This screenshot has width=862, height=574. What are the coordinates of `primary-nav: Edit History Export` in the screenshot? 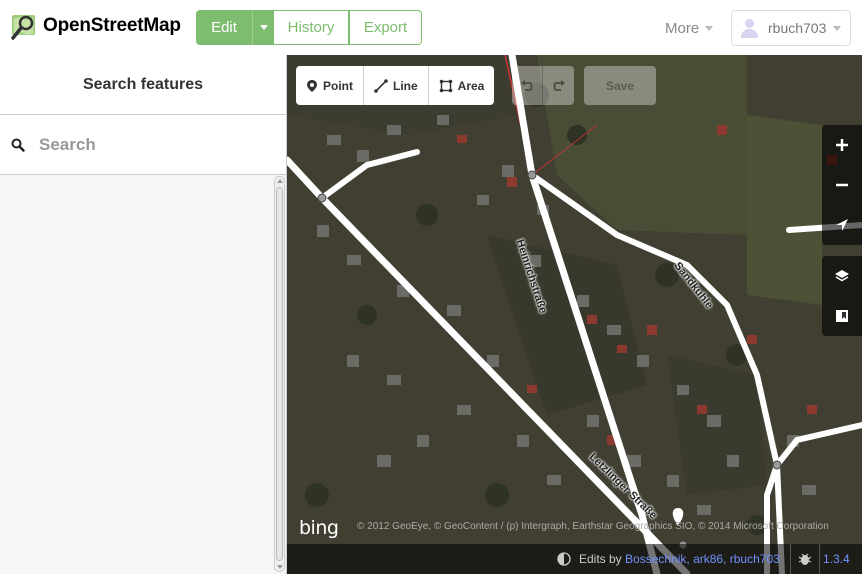 It's located at (309, 27).